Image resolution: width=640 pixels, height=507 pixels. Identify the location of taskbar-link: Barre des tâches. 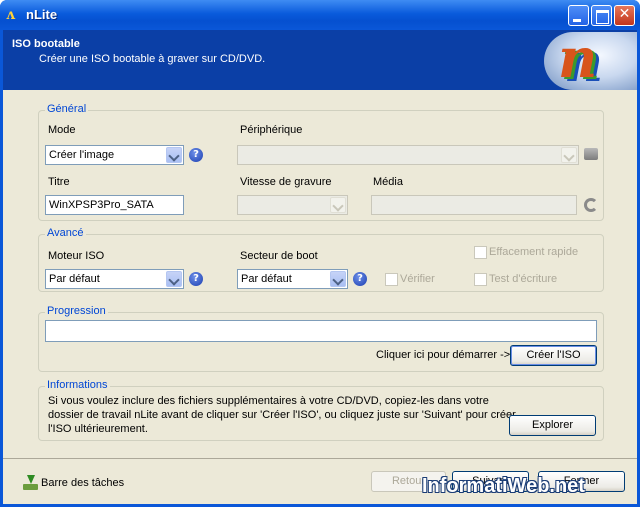
(82, 483).